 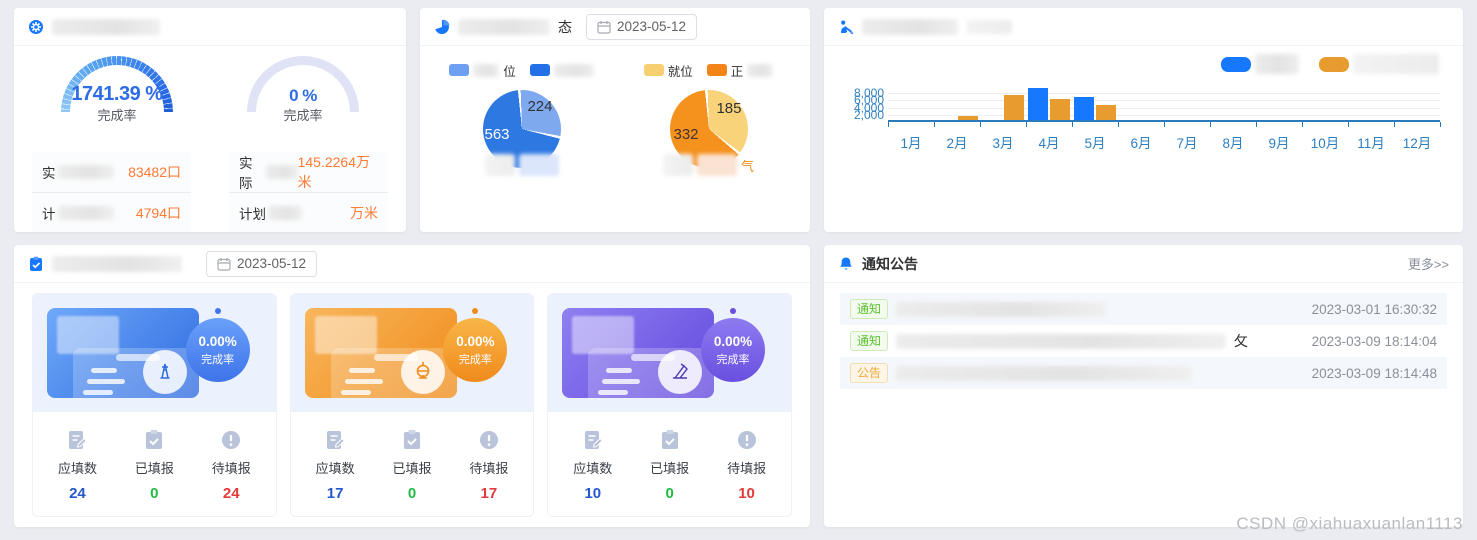 What do you see at coordinates (911, 143) in the screenshot?
I see `x-tick-label: 1月` at bounding box center [911, 143].